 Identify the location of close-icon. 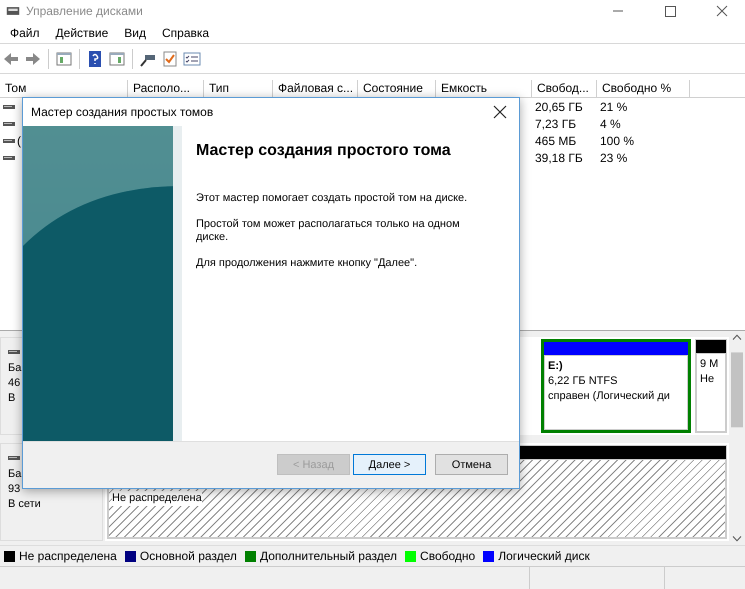
(500, 111).